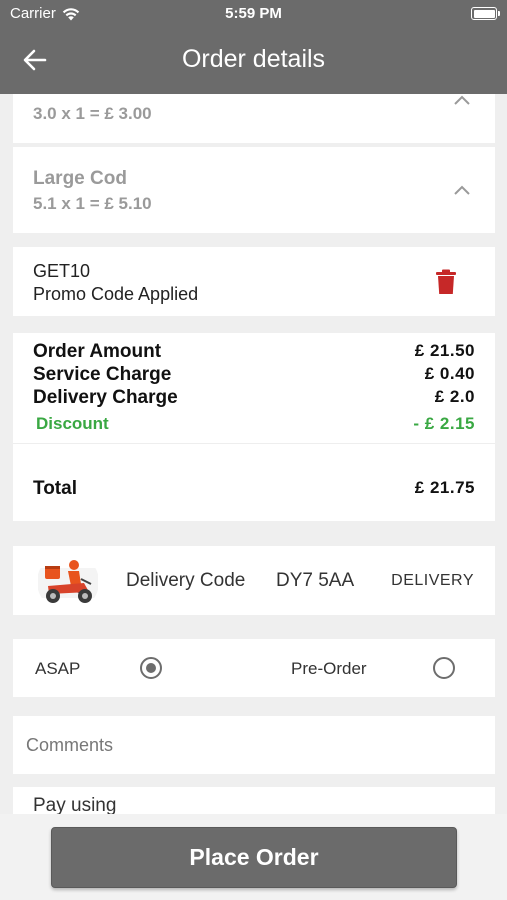  What do you see at coordinates (151, 668) in the screenshot?
I see `asap-radio` at bounding box center [151, 668].